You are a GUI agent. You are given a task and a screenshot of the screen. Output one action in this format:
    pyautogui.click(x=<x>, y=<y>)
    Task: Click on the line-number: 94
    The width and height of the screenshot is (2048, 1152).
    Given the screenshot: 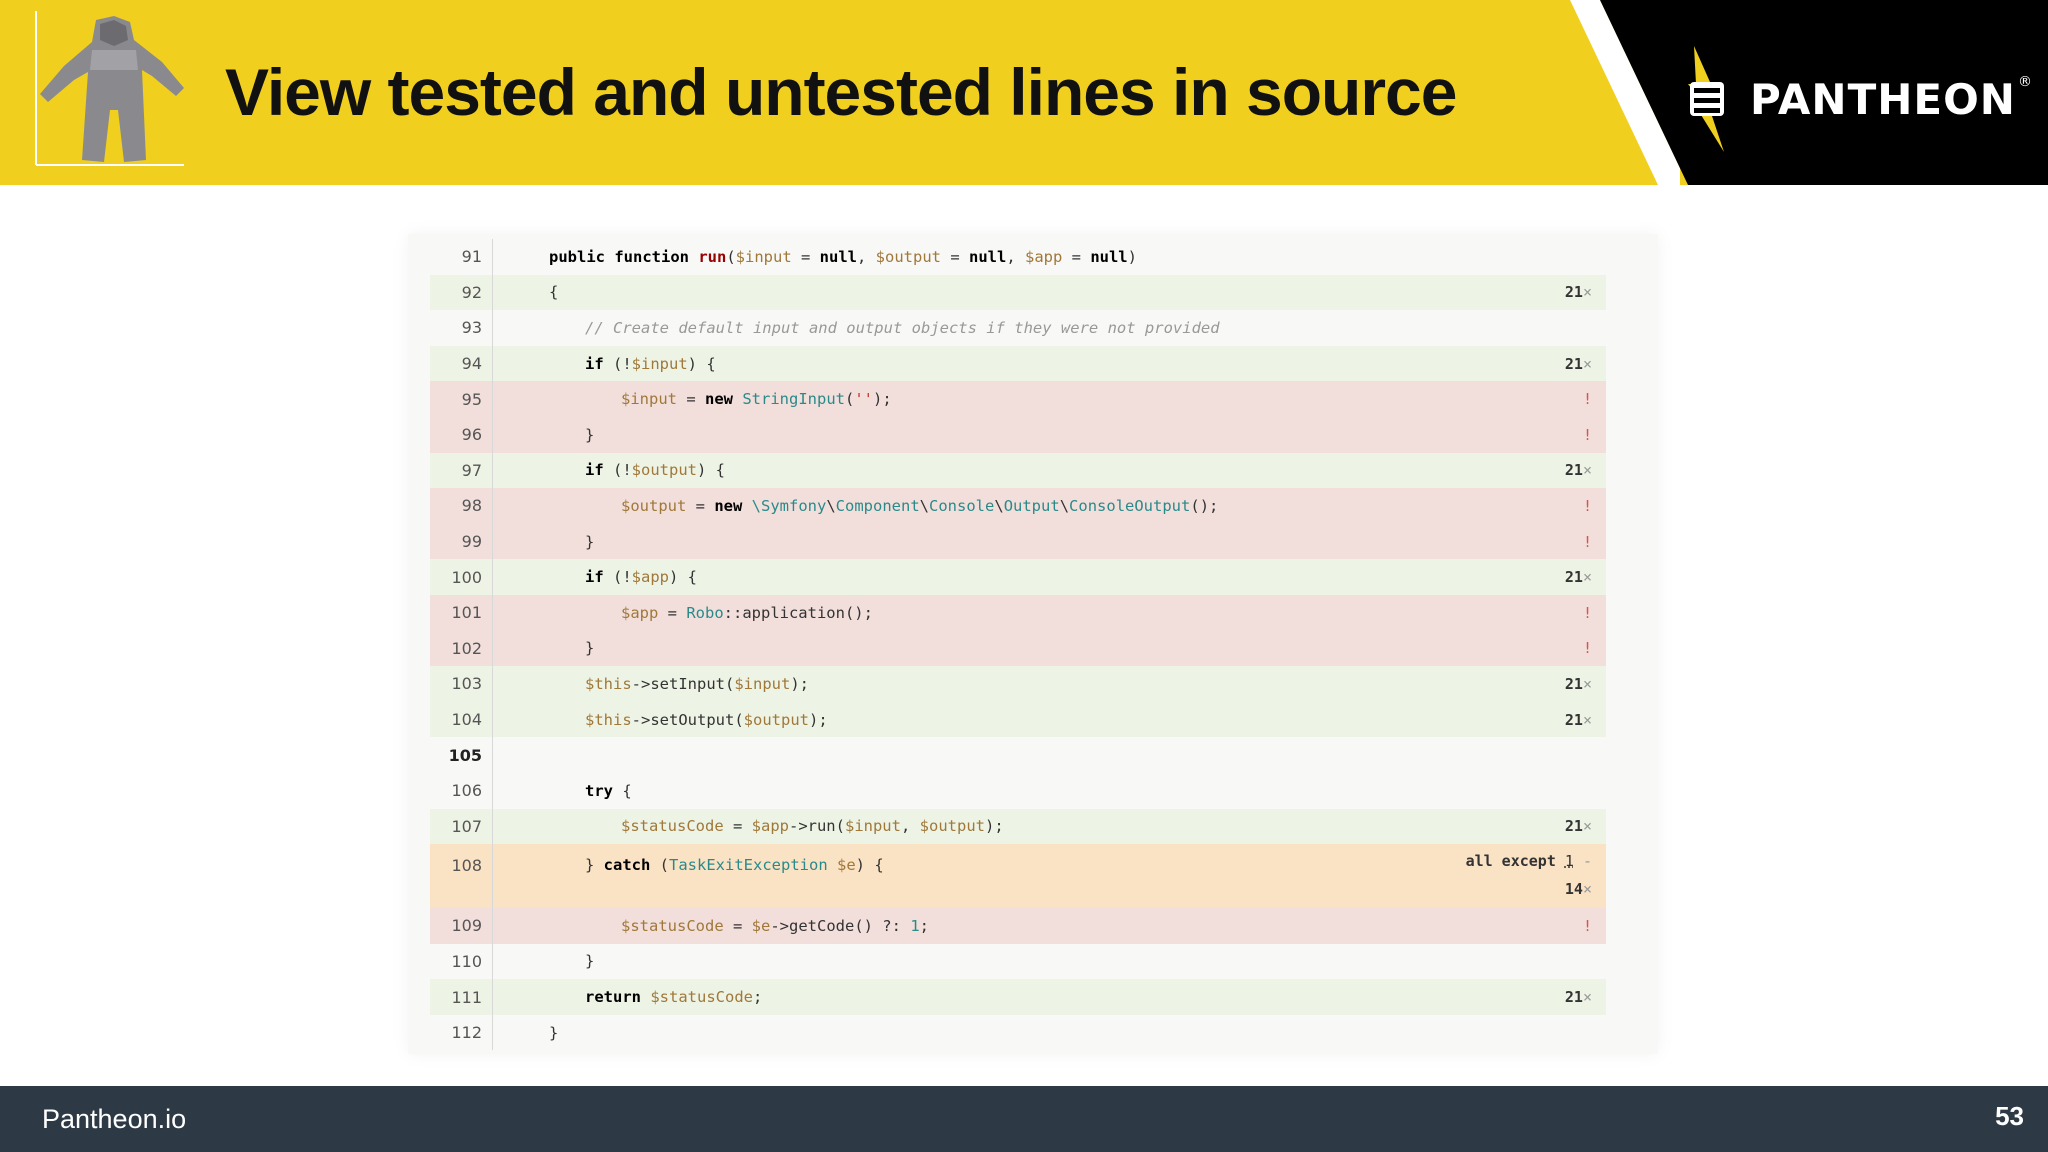 What is the action you would take?
    pyautogui.click(x=461, y=363)
    